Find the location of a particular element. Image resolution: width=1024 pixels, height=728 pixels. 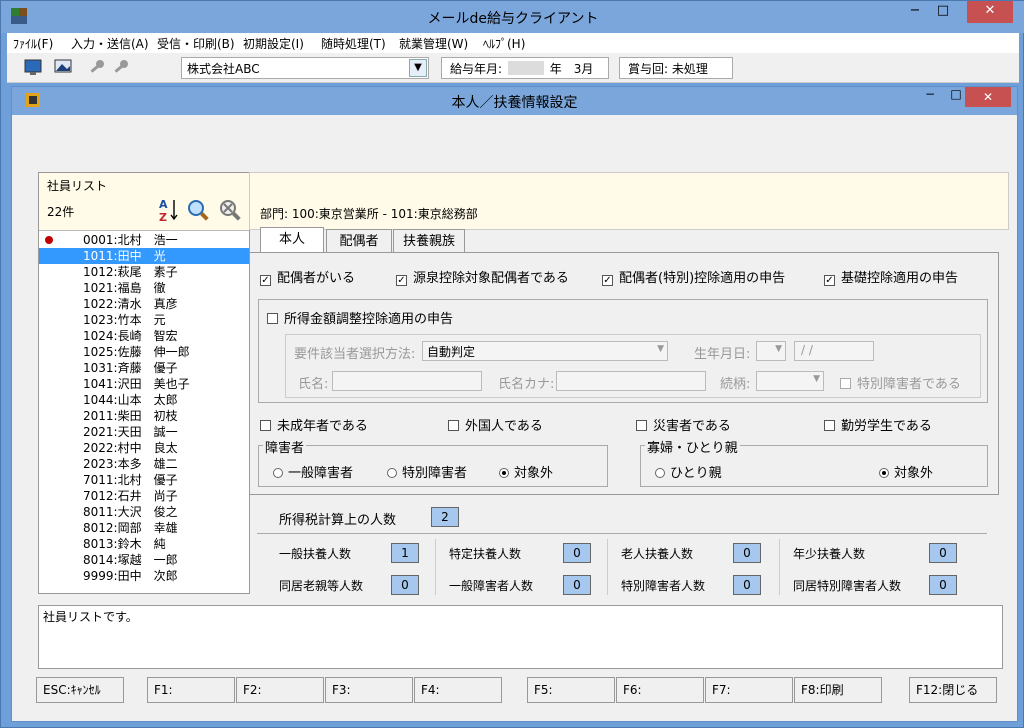

employee-row: 2023:本多 雄二 is located at coordinates (144, 464).